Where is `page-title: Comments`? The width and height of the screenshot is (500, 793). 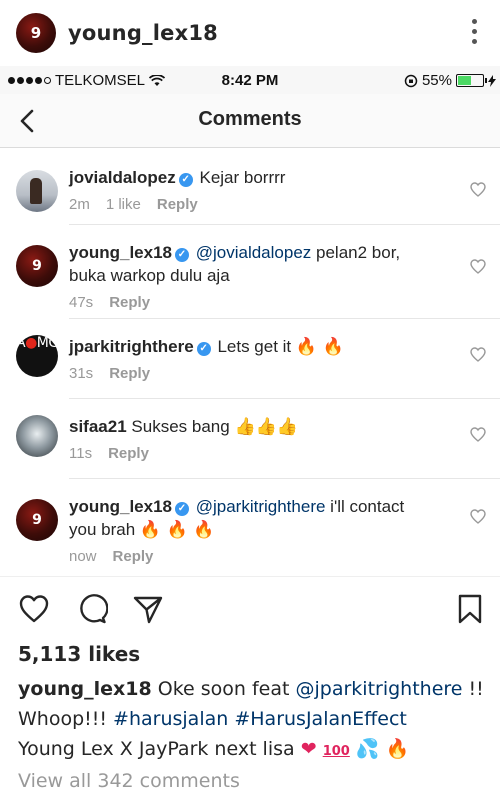
page-title: Comments is located at coordinates (250, 119).